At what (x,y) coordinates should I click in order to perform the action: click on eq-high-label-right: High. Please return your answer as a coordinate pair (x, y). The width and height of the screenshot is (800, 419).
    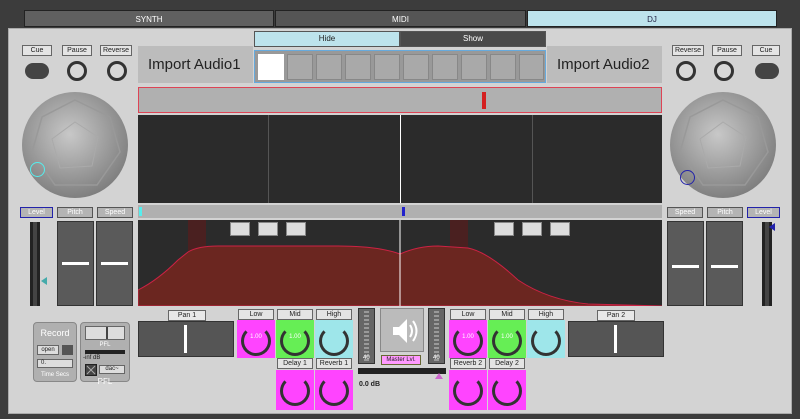
    Looking at the image, I should click on (546, 314).